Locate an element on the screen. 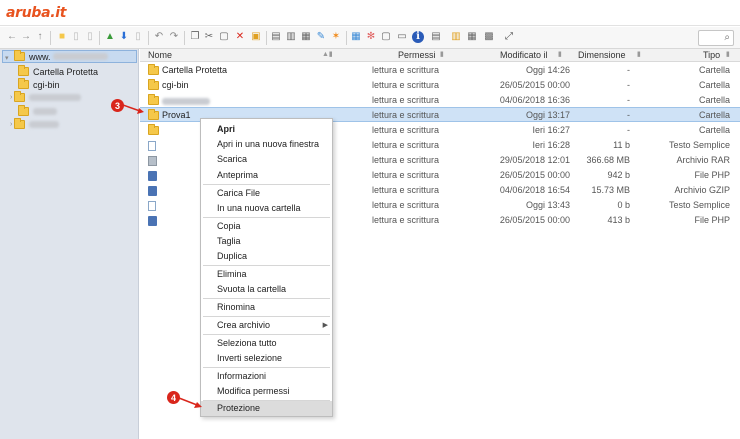 This screenshot has width=740, height=439. settings-icon: ✻ is located at coordinates (371, 37).